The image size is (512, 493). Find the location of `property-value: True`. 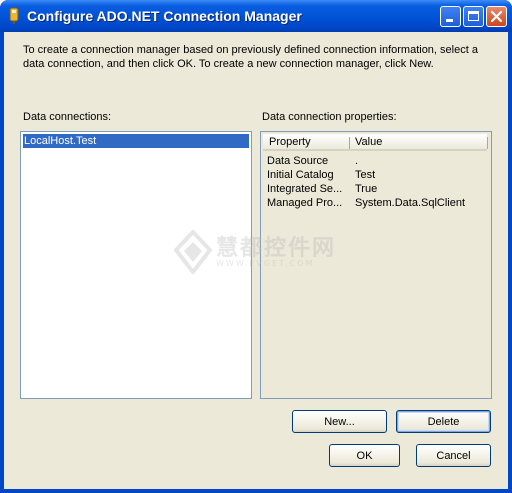

property-value: True is located at coordinates (366, 189).